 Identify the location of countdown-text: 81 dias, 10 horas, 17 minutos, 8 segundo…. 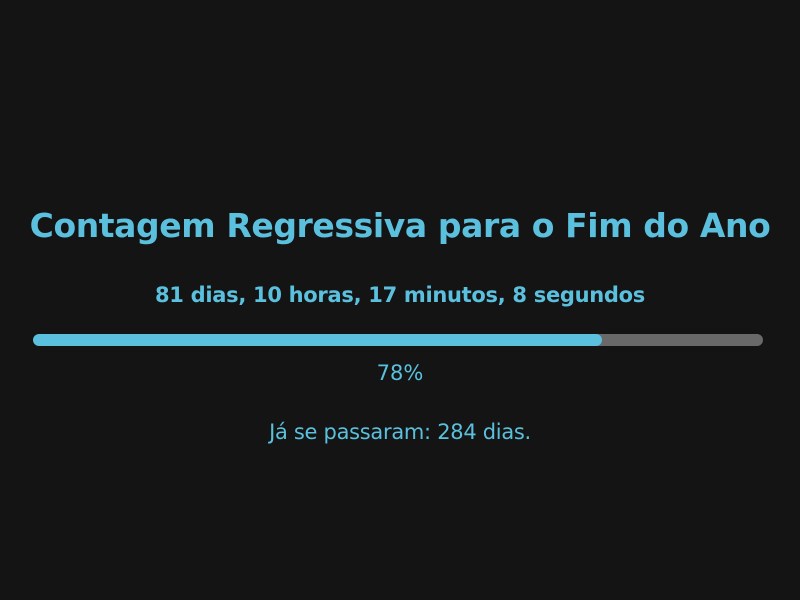
(400, 295).